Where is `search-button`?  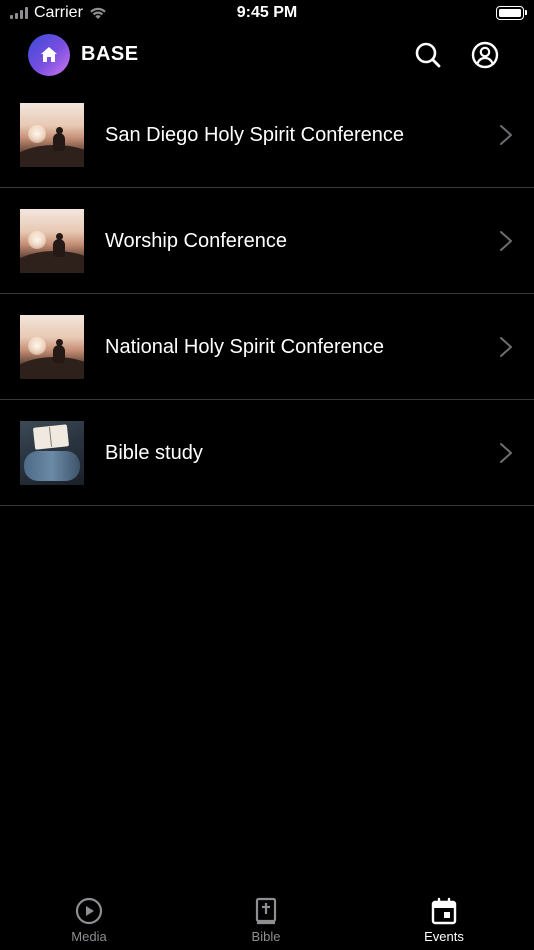 search-button is located at coordinates (428, 55).